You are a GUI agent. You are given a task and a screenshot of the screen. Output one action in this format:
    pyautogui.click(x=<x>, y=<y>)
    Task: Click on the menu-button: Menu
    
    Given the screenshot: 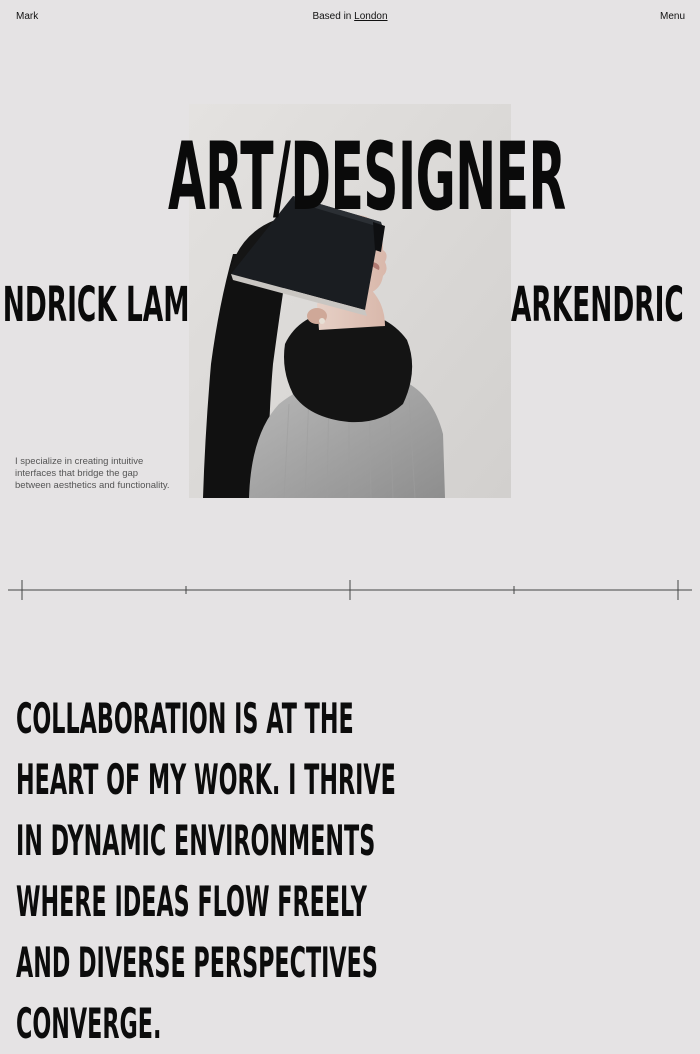 What is the action you would take?
    pyautogui.click(x=672, y=16)
    